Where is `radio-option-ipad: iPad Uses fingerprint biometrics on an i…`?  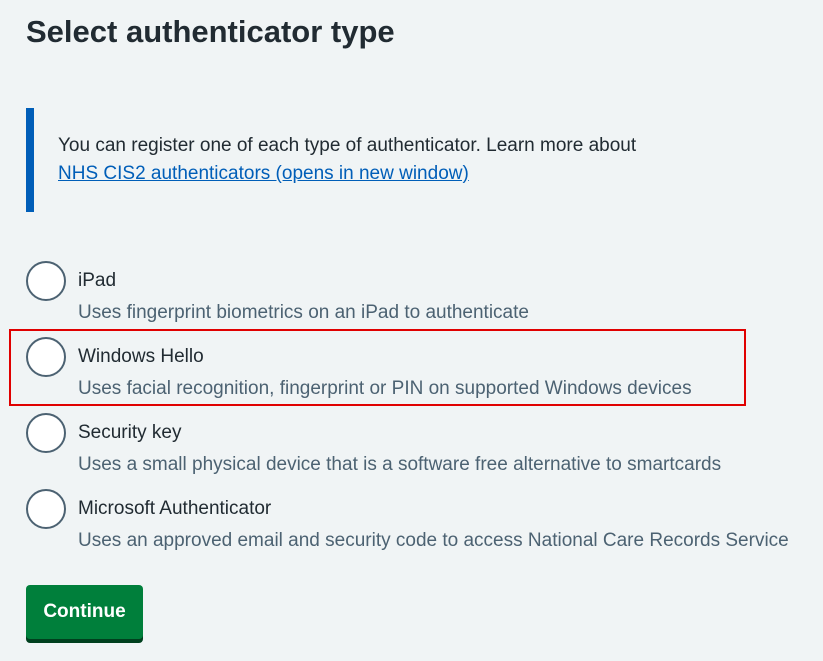
radio-option-ipad: iPad Uses fingerprint biometrics on an i… is located at coordinates (421, 293).